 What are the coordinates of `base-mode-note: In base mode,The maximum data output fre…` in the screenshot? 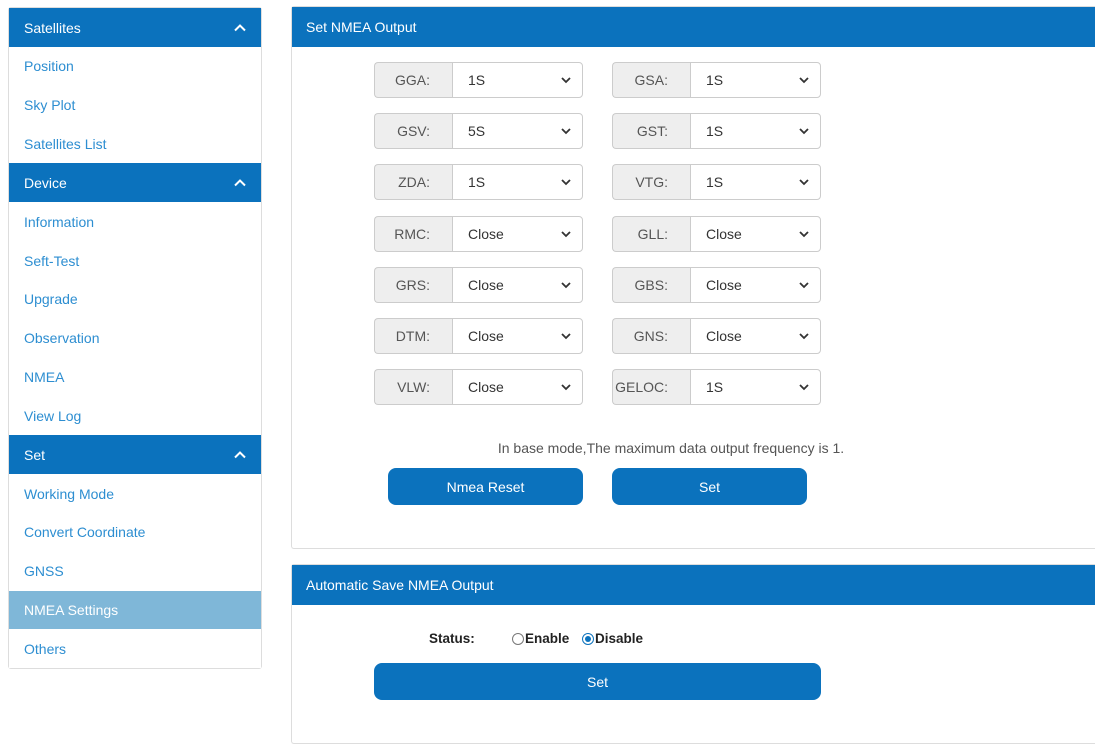 It's located at (671, 448).